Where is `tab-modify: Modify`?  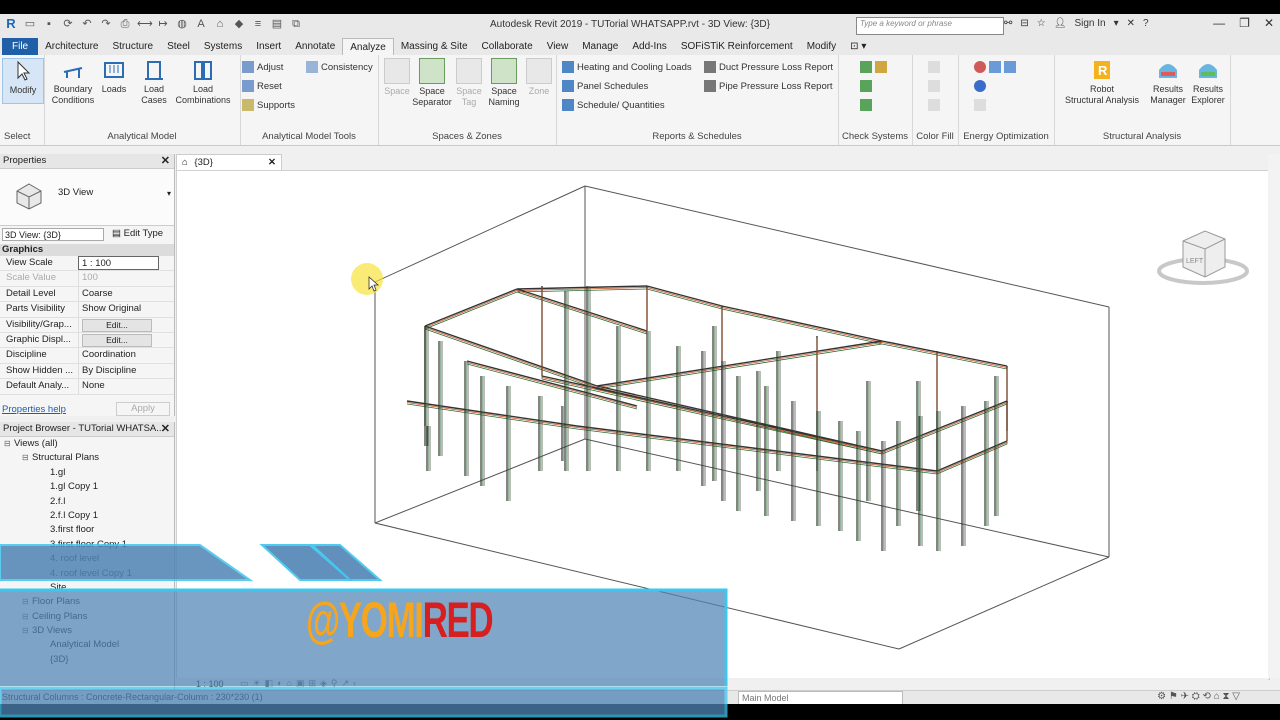 tab-modify: Modify is located at coordinates (821, 46).